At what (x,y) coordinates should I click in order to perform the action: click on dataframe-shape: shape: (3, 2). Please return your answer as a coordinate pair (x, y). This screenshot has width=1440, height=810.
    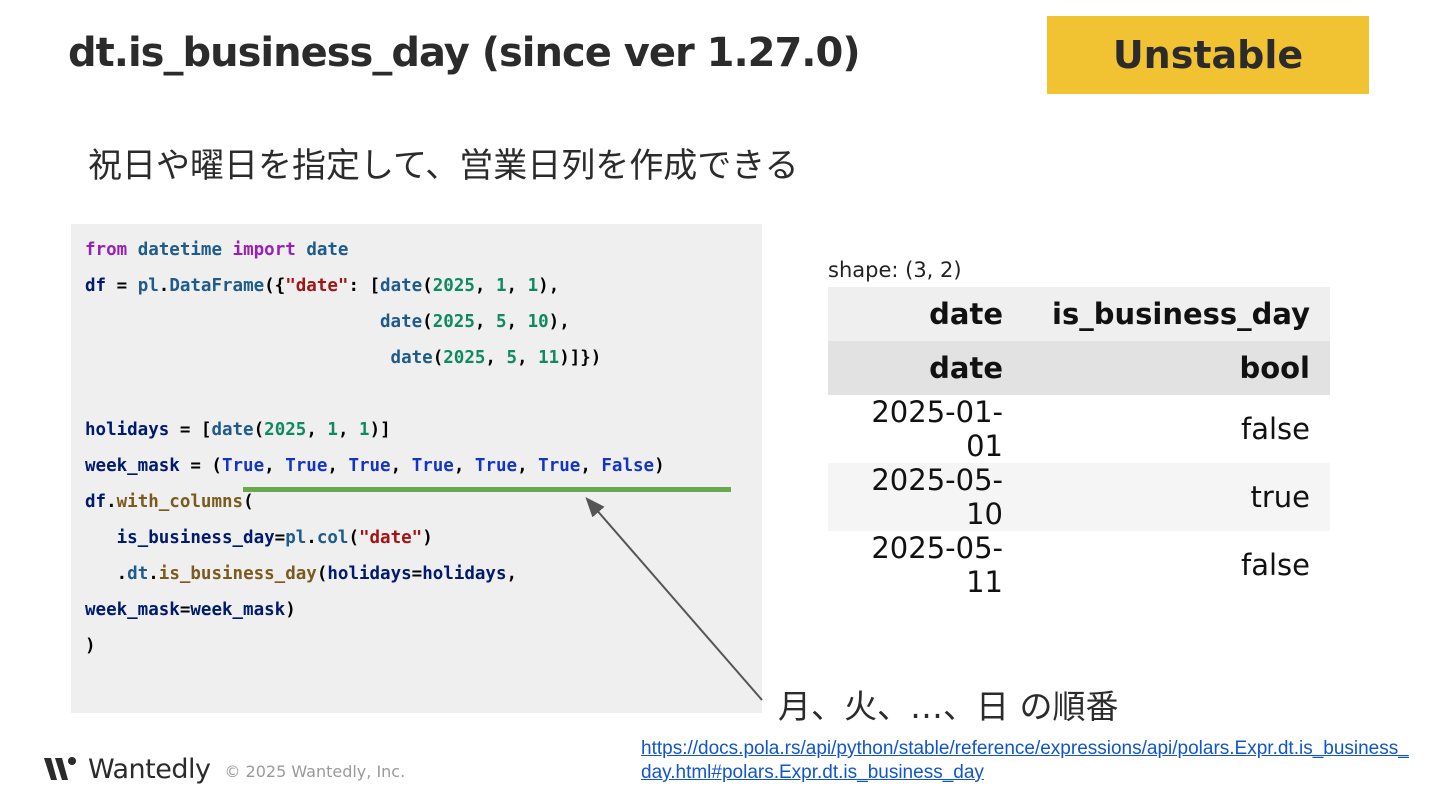
    Looking at the image, I should click on (895, 270).